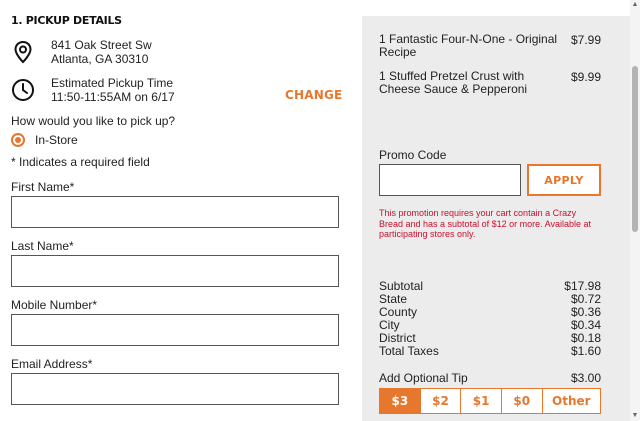  Describe the element at coordinates (400, 401) in the screenshot. I see `tip-option-3: $3` at that location.